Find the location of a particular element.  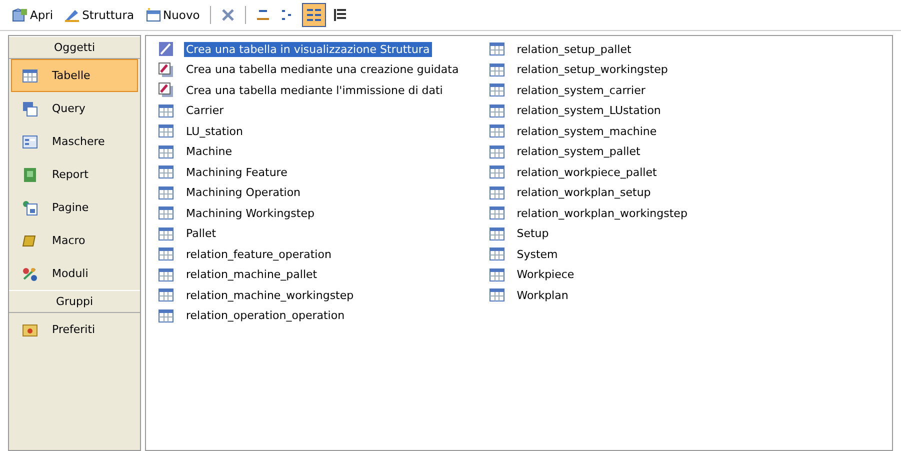

object-list-item: relation_setup_workingstep is located at coordinates (592, 70).